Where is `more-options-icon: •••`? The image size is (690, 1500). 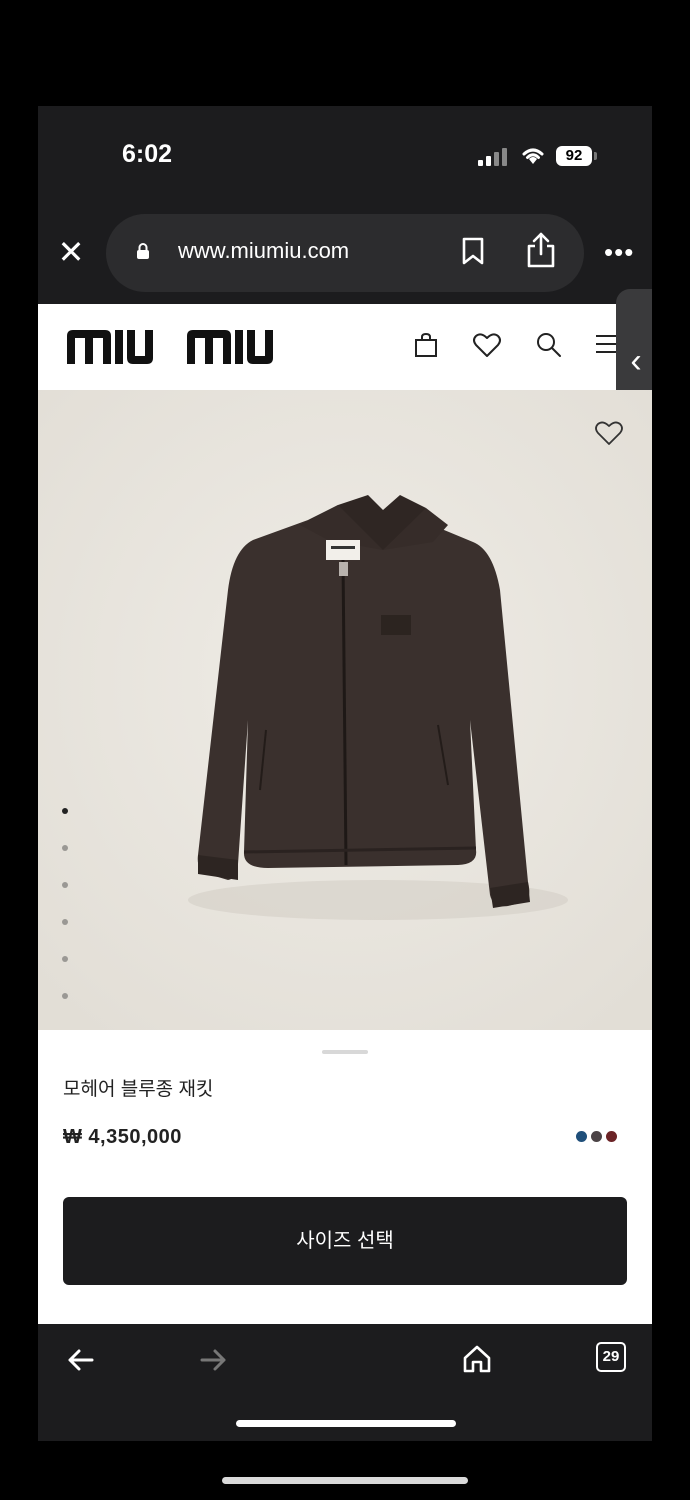 more-options-icon: ••• is located at coordinates (619, 252).